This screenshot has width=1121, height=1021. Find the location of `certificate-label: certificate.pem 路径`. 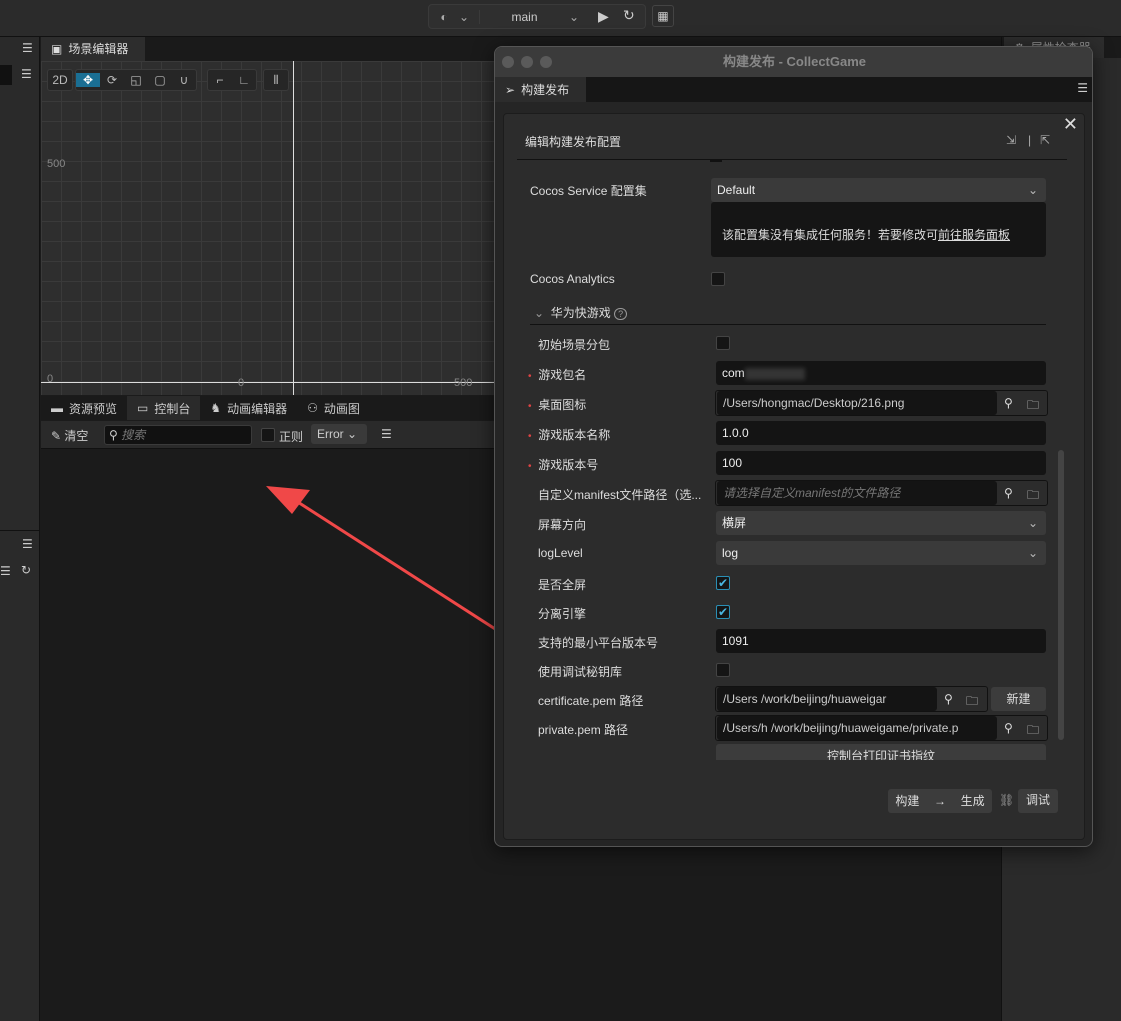

certificate-label: certificate.pem 路径 is located at coordinates (591, 701).